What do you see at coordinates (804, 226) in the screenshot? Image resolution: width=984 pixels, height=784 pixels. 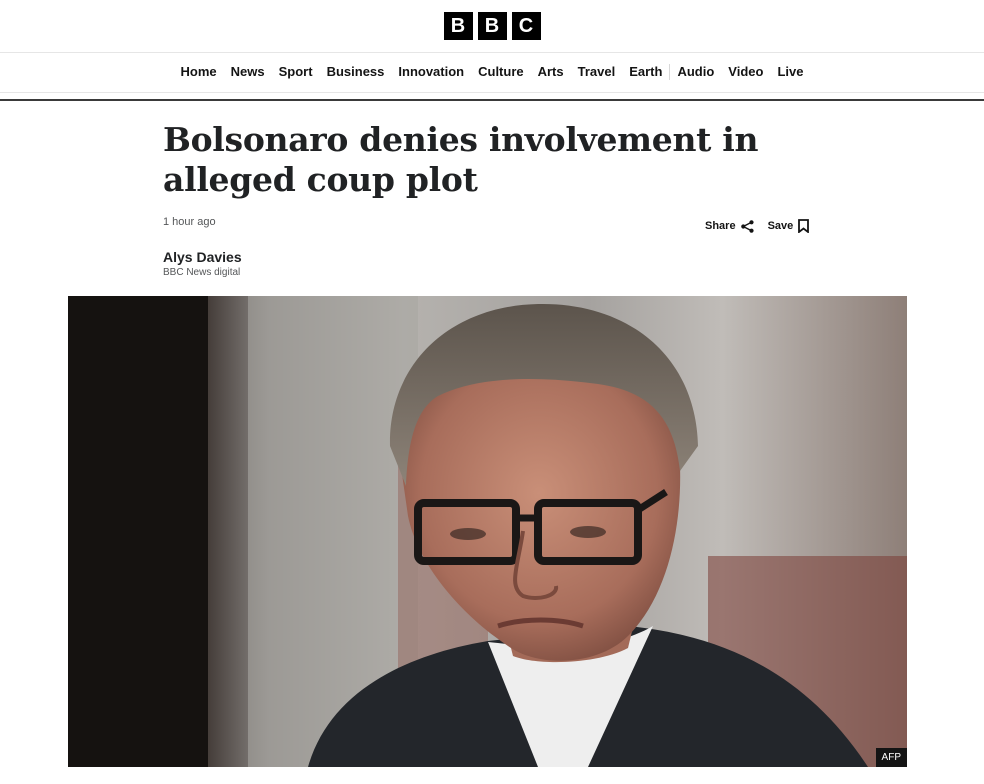 I see `bookmark-icon` at bounding box center [804, 226].